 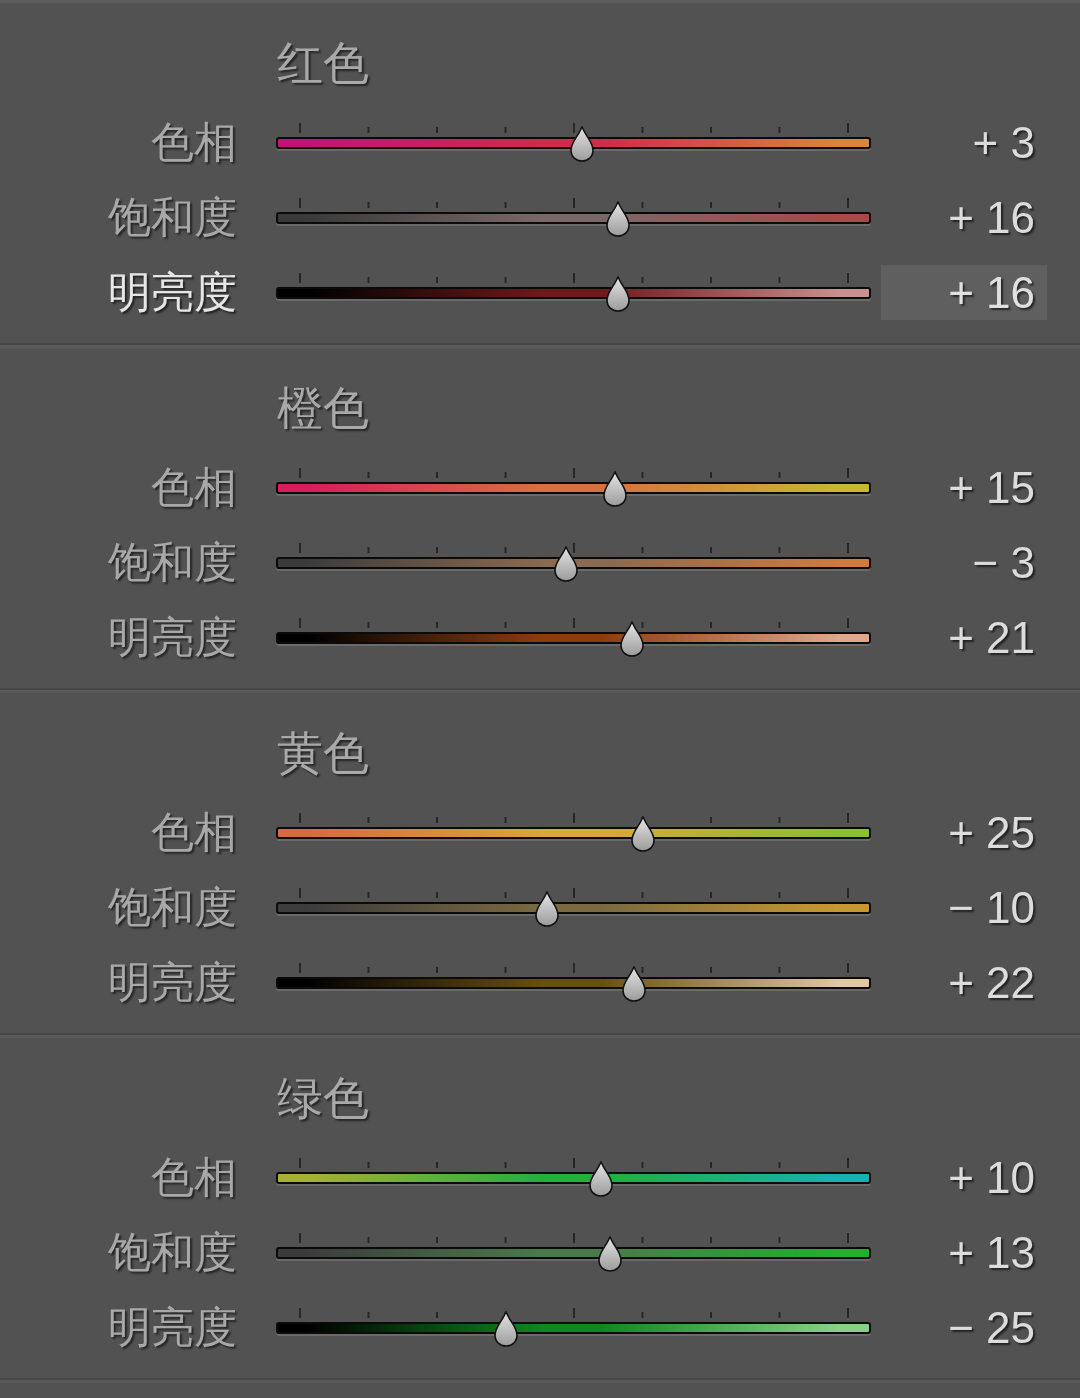 I want to click on value-field: + 13, so click(x=964, y=1252).